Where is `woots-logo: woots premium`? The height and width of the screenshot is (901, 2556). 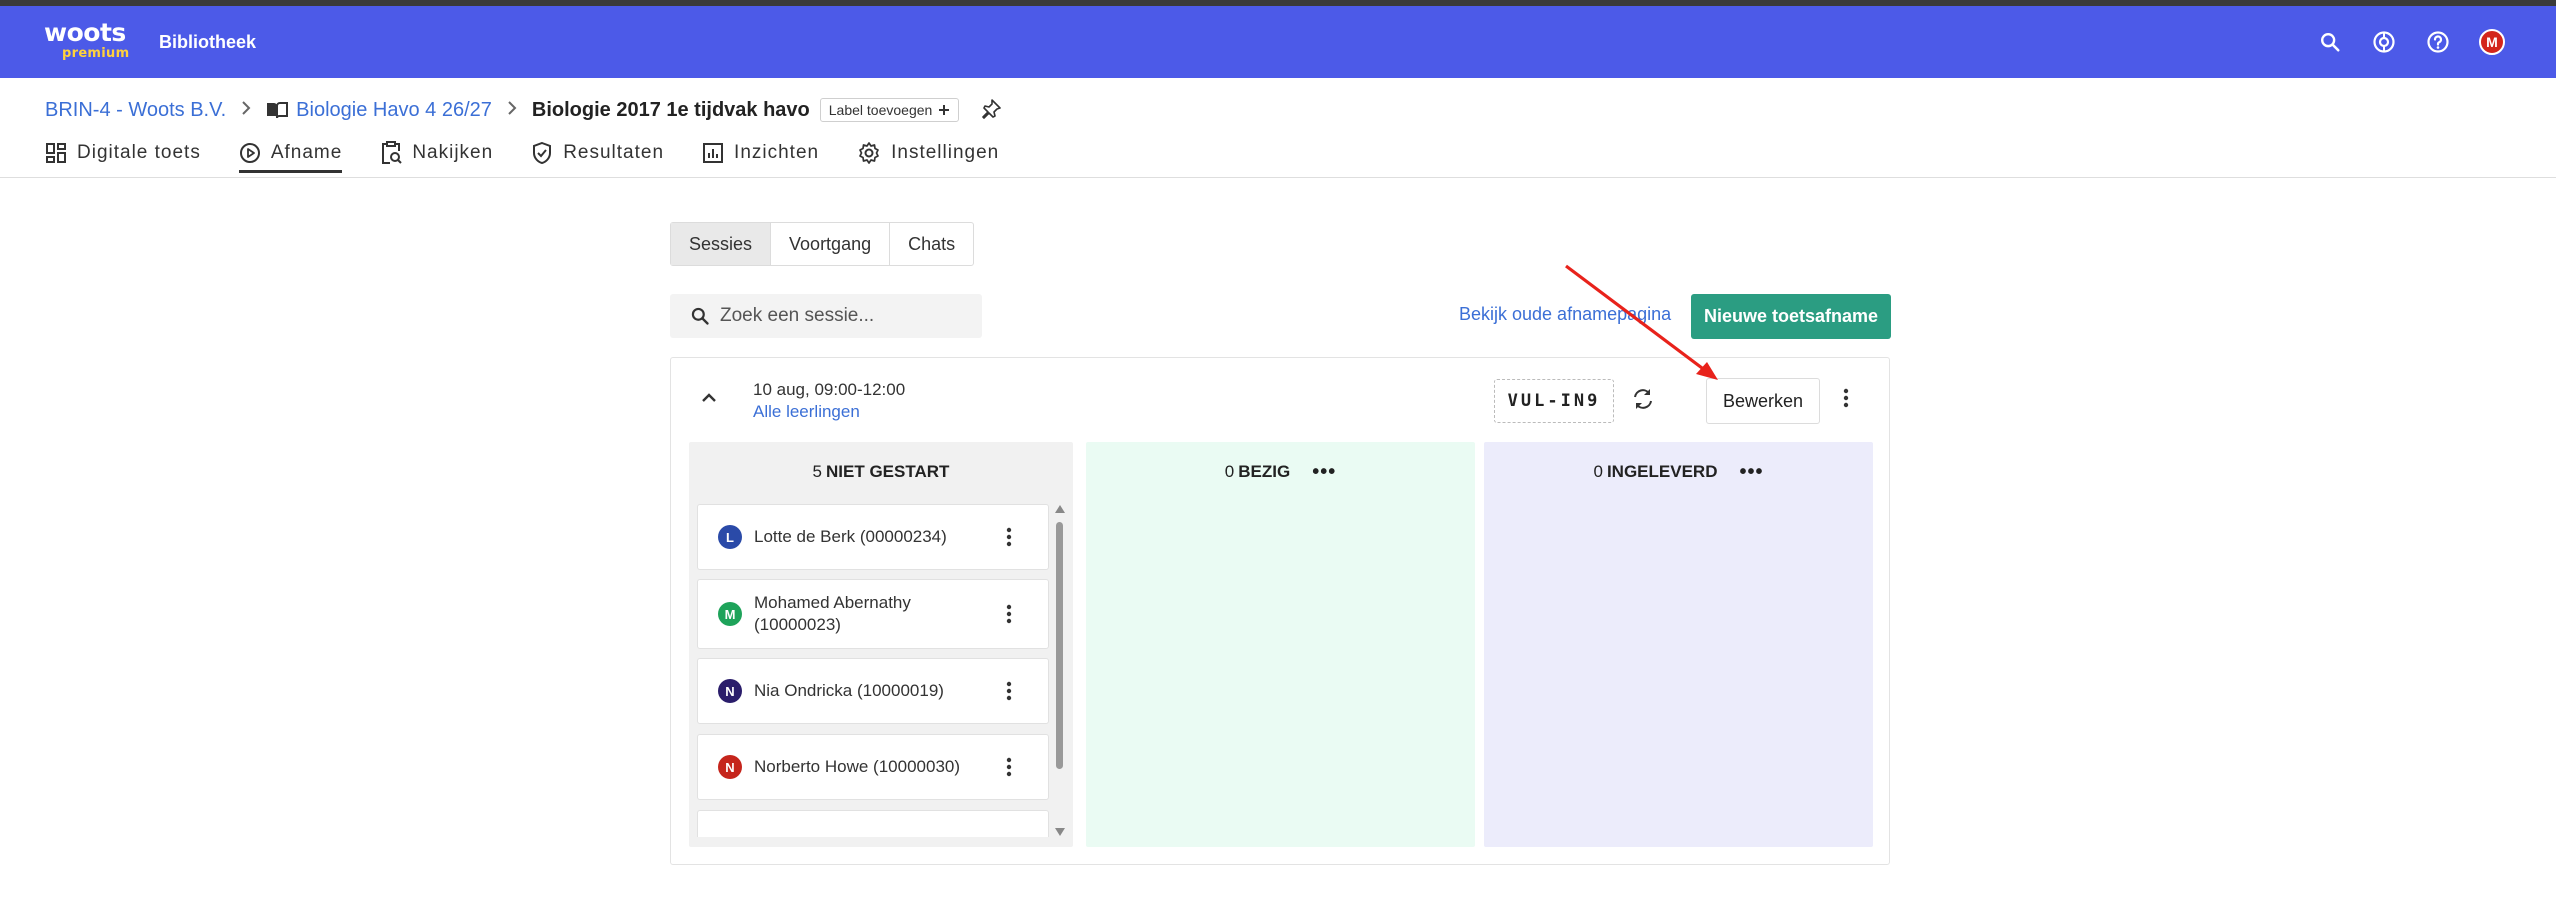 woots-logo: woots premium is located at coordinates (86, 40).